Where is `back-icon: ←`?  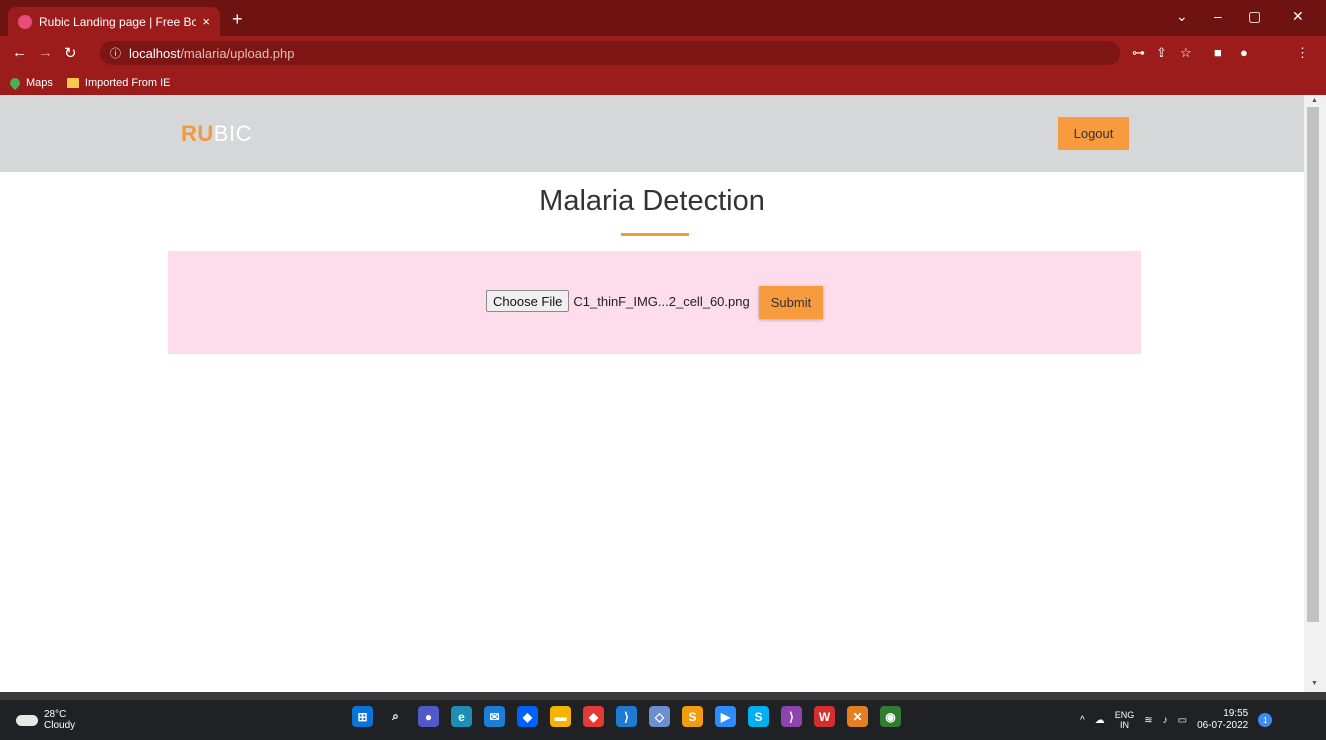
back-icon: ← is located at coordinates (19, 52).